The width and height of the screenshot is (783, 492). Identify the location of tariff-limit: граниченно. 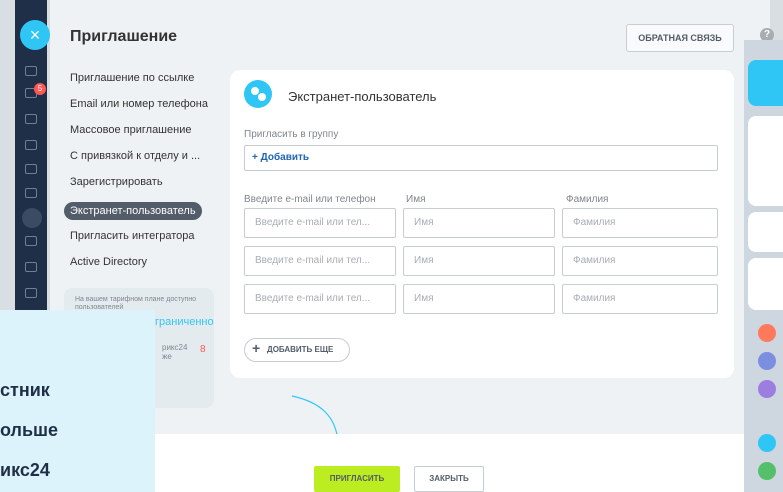
(184, 322).